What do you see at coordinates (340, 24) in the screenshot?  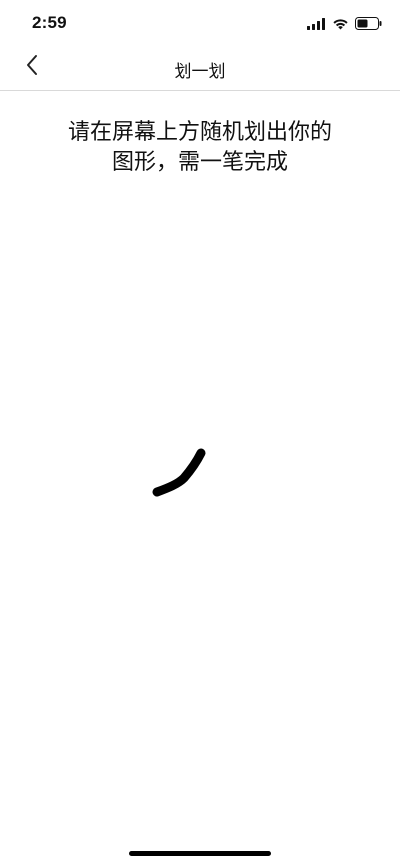 I see `wifi-icon` at bounding box center [340, 24].